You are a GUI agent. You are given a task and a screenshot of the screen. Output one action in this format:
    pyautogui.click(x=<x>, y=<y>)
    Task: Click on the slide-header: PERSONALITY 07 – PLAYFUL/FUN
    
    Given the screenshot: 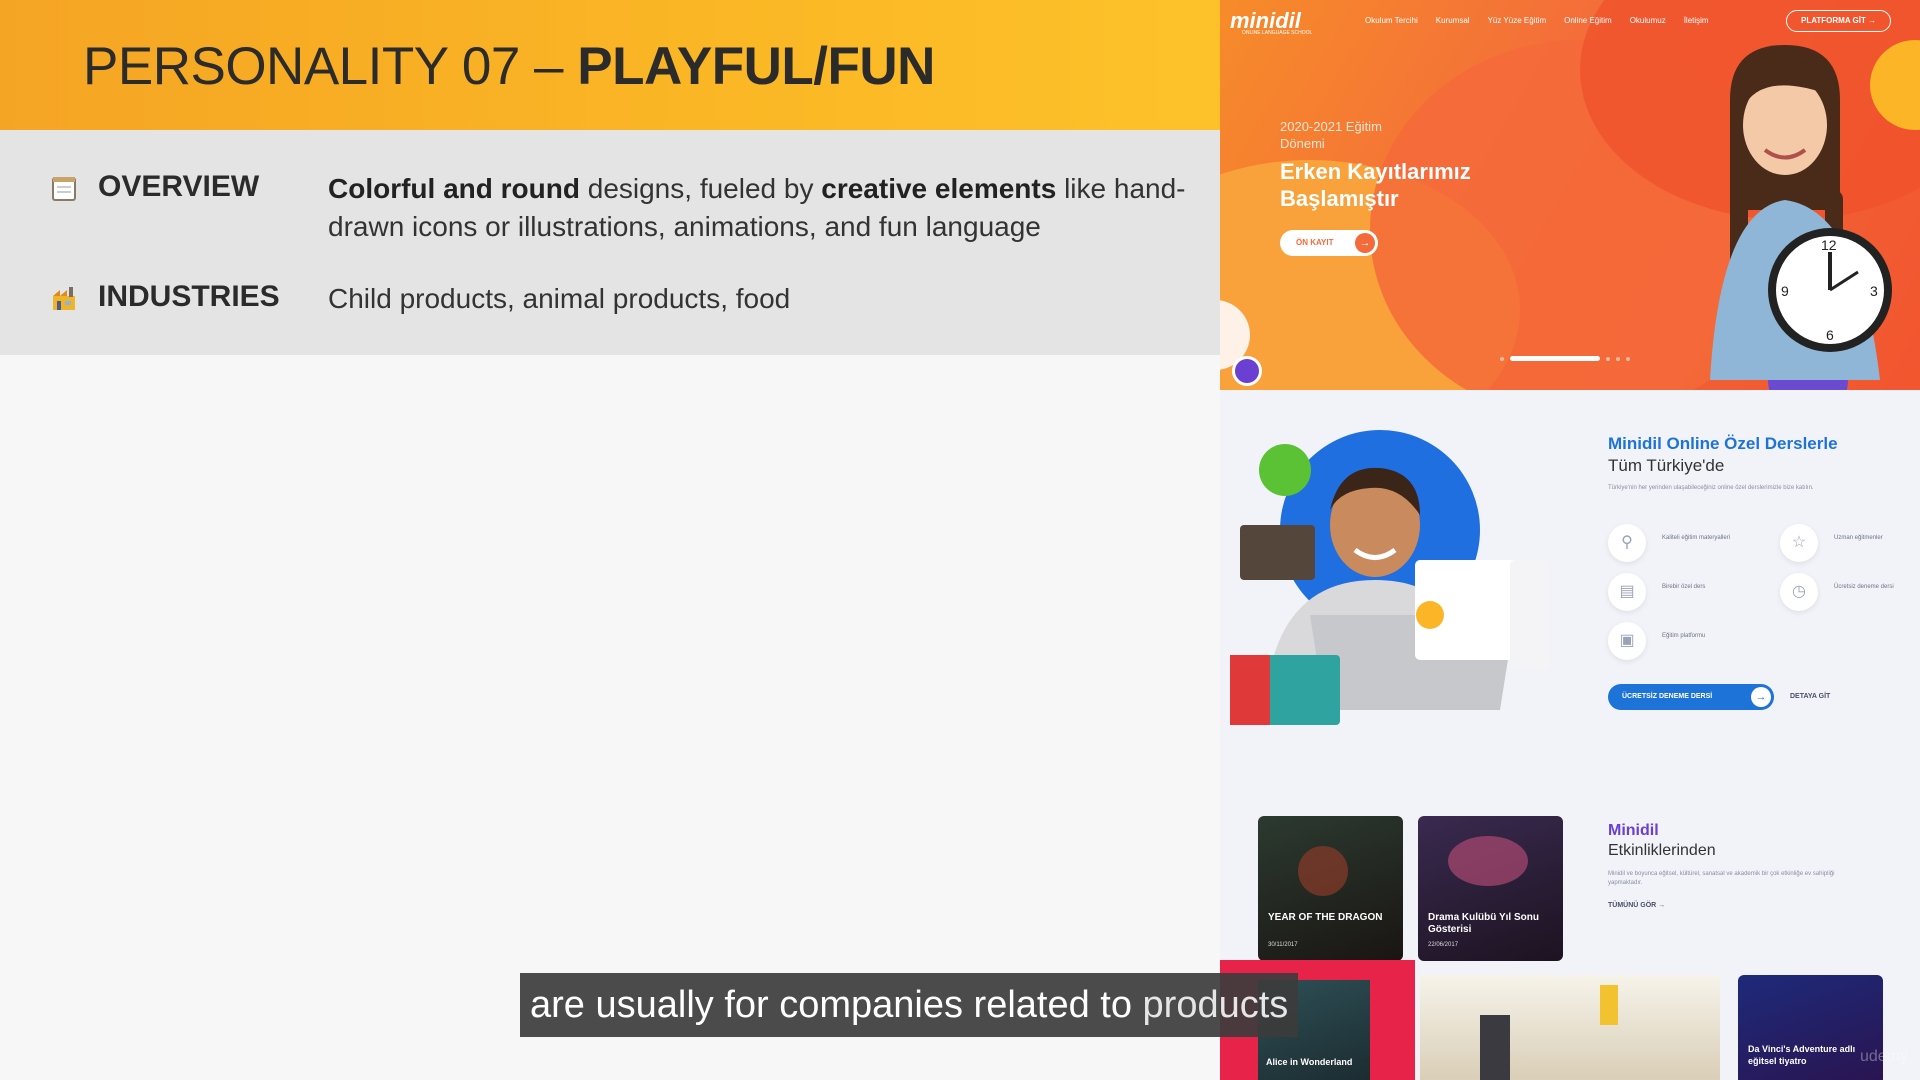 What is the action you would take?
    pyautogui.click(x=610, y=65)
    